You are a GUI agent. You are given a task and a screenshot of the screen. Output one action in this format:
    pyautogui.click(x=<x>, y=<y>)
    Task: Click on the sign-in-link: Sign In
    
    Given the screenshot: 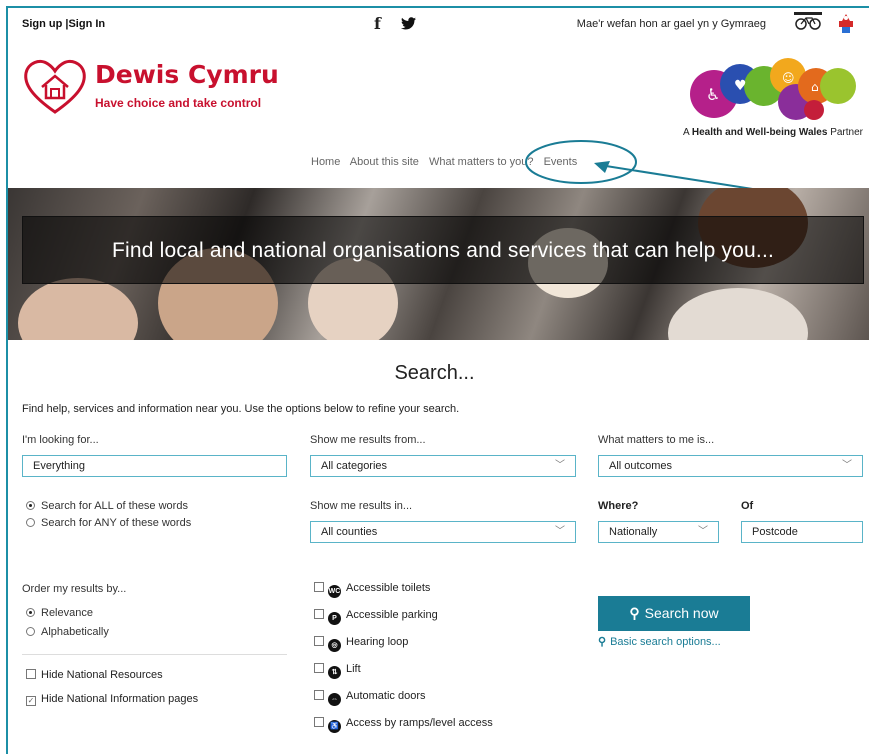 What is the action you would take?
    pyautogui.click(x=86, y=24)
    